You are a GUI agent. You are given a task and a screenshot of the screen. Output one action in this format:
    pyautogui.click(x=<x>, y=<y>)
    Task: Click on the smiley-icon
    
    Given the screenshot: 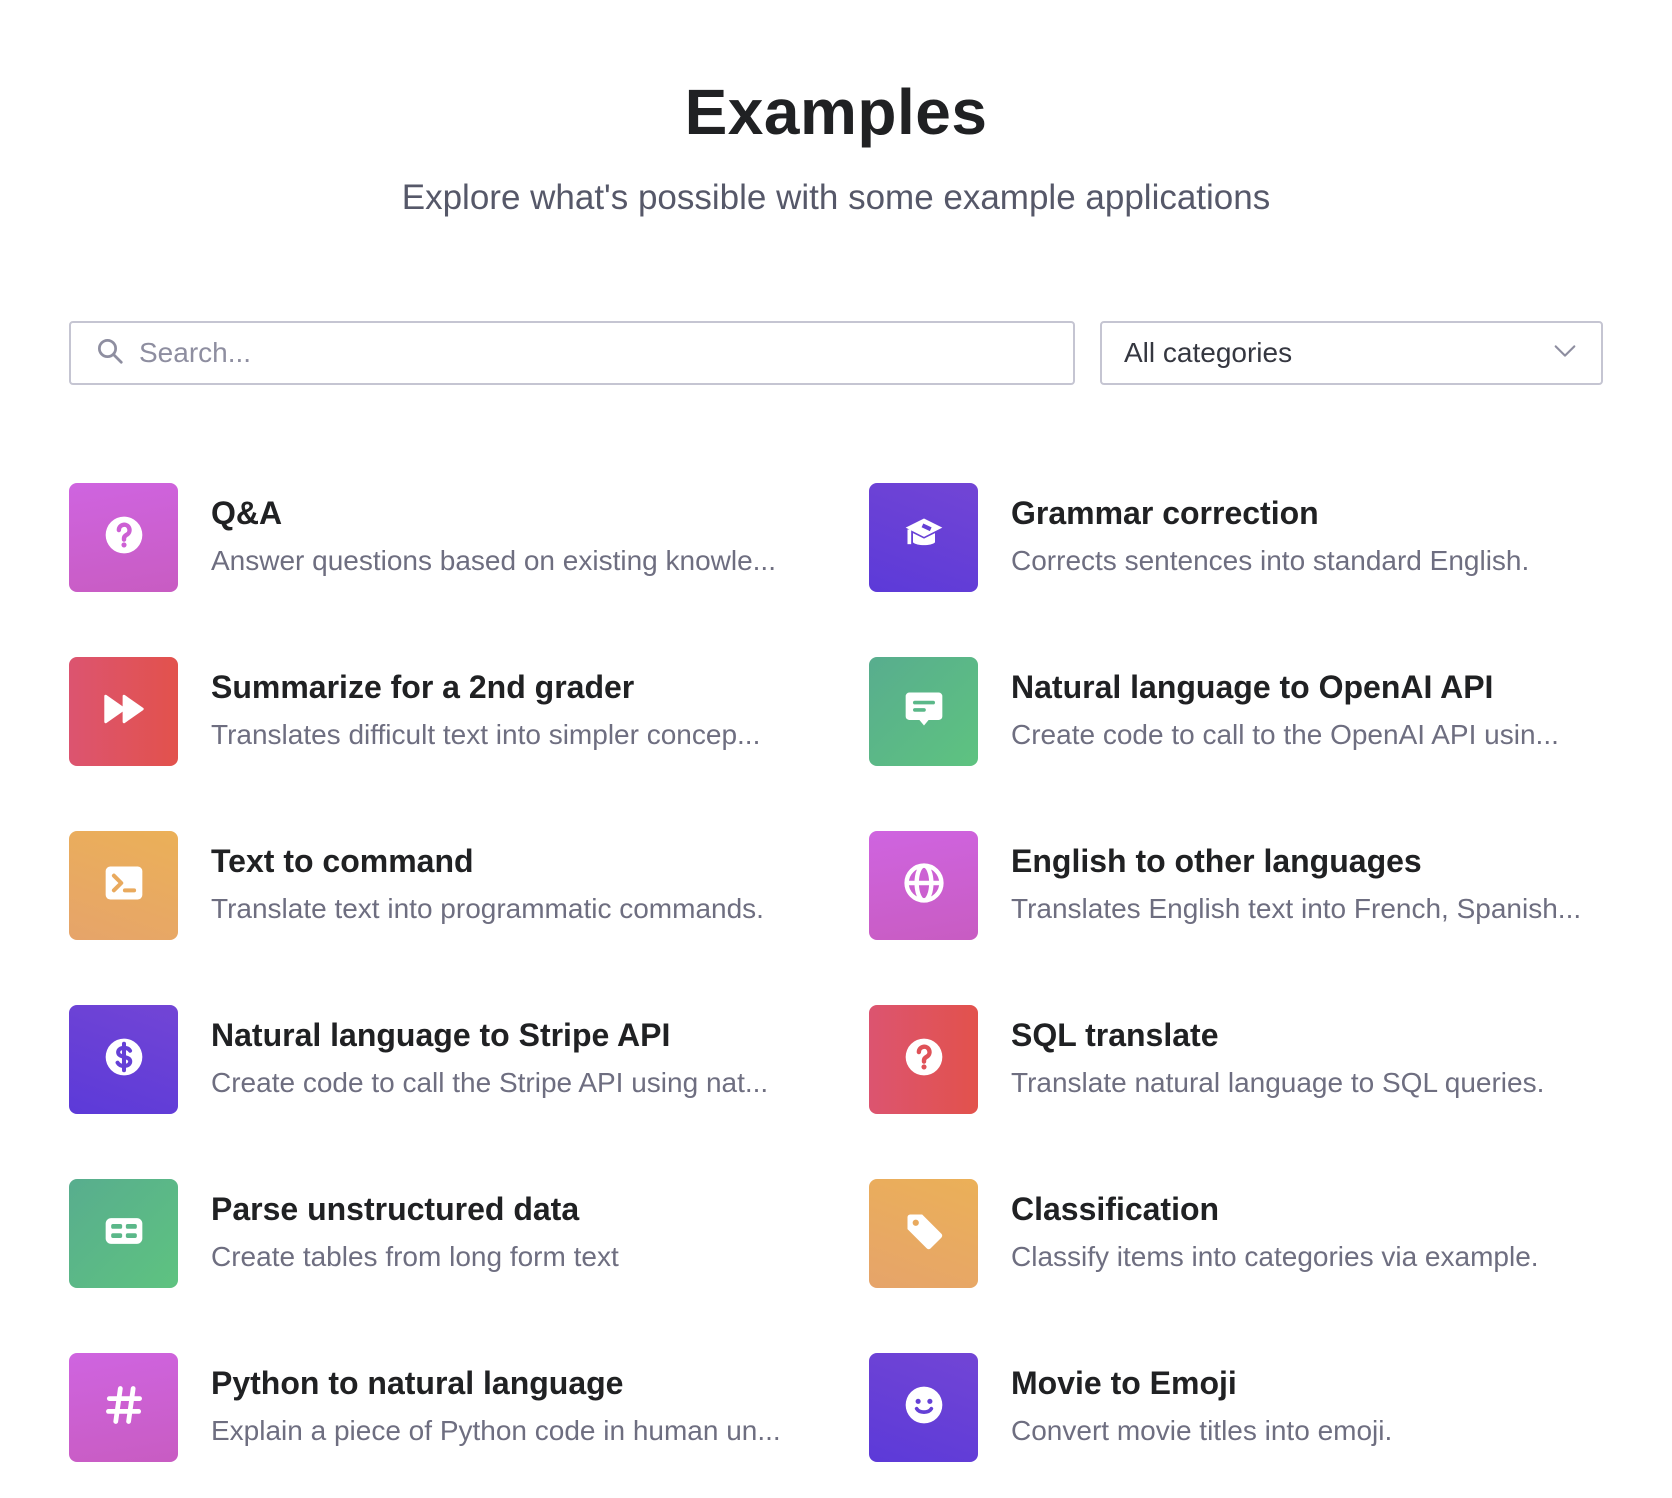 What is the action you would take?
    pyautogui.click(x=924, y=1407)
    